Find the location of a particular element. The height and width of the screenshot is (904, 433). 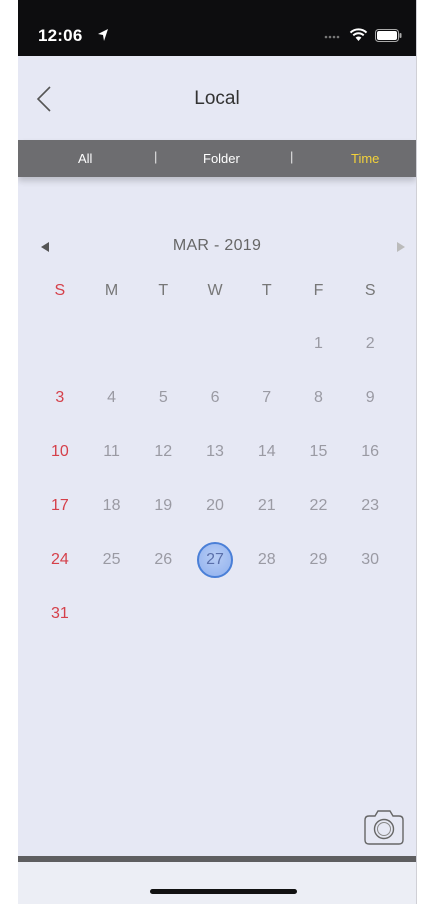

calendar-week-row: 10 11 12 13 14 15 16 is located at coordinates (215, 464).